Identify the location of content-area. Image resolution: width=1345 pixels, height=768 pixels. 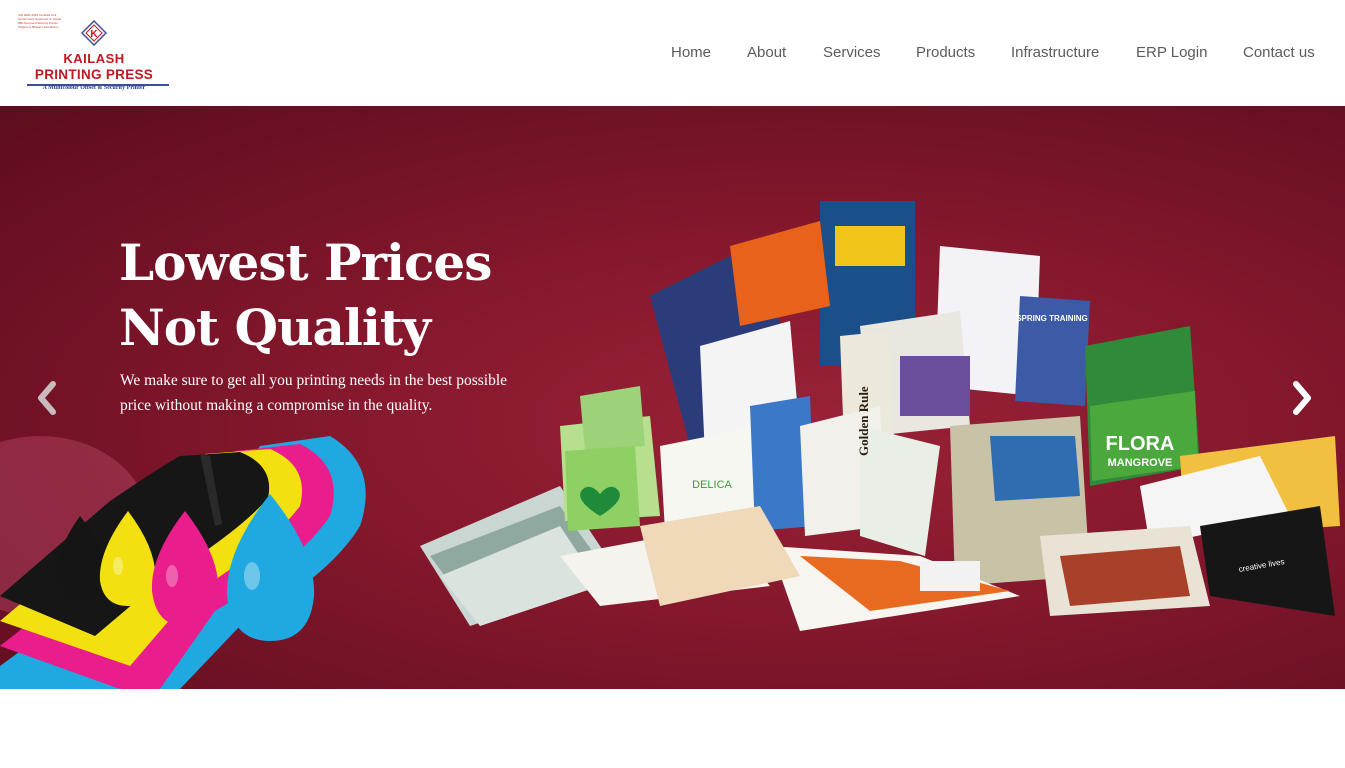
(672, 728).